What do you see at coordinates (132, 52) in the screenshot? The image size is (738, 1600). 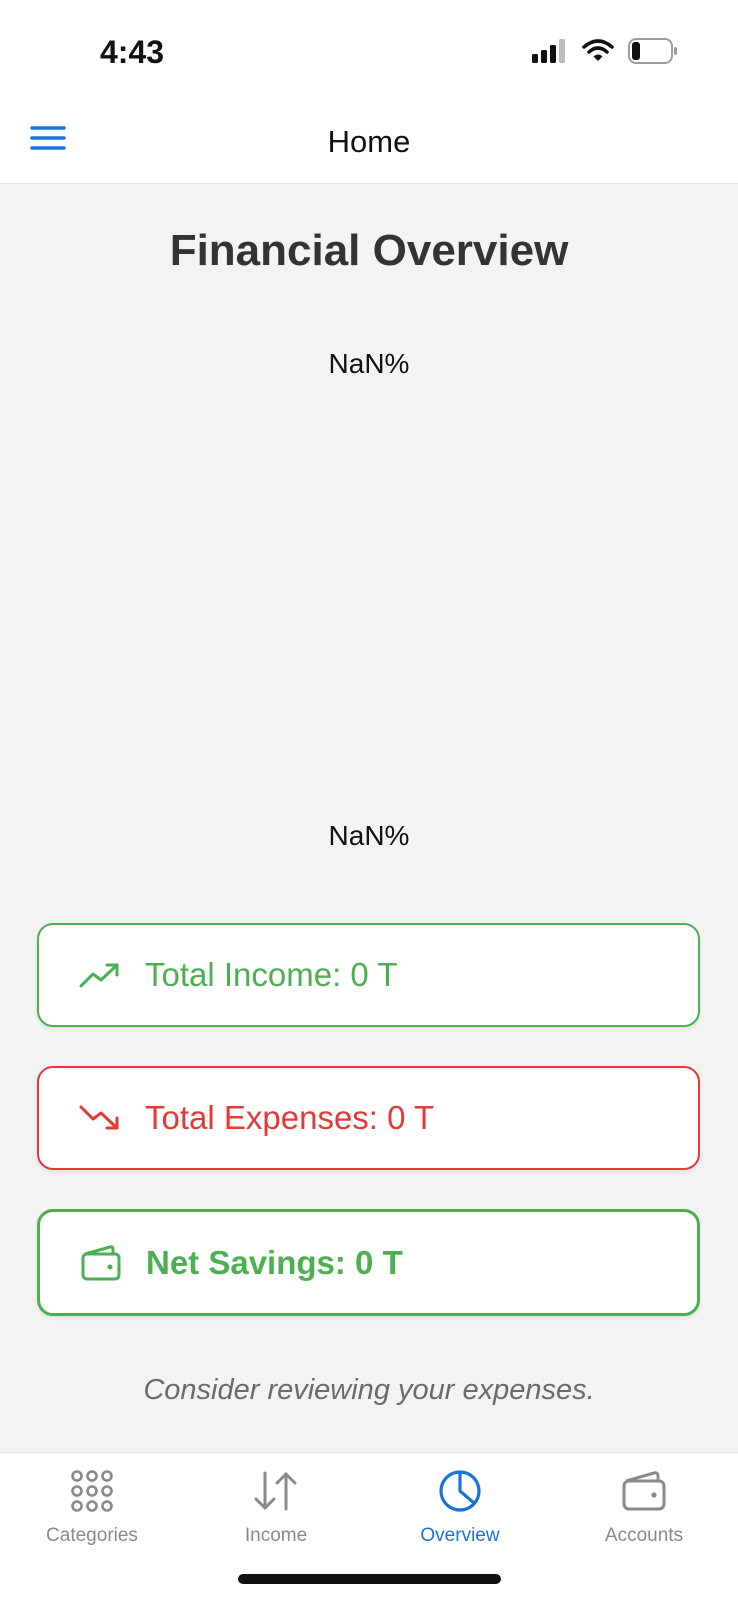 I see `status-time: 4:43` at bounding box center [132, 52].